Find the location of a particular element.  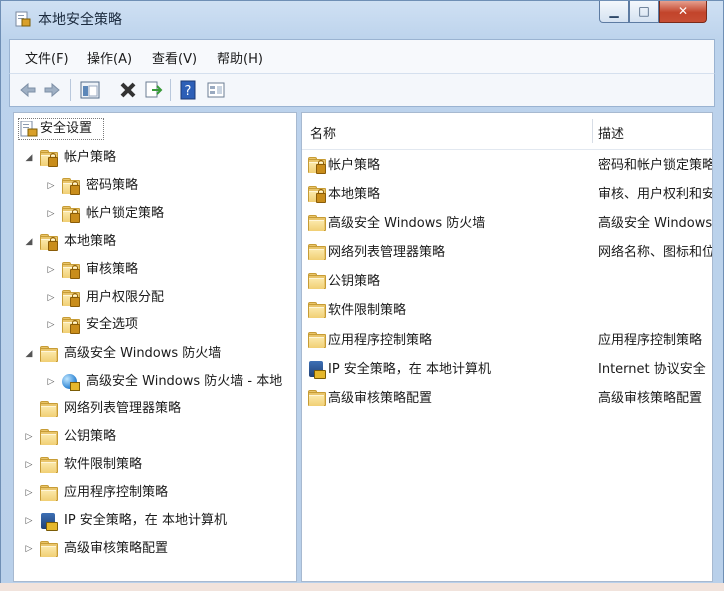

list-item-name: 网络列表管理器策略 is located at coordinates (387, 252).